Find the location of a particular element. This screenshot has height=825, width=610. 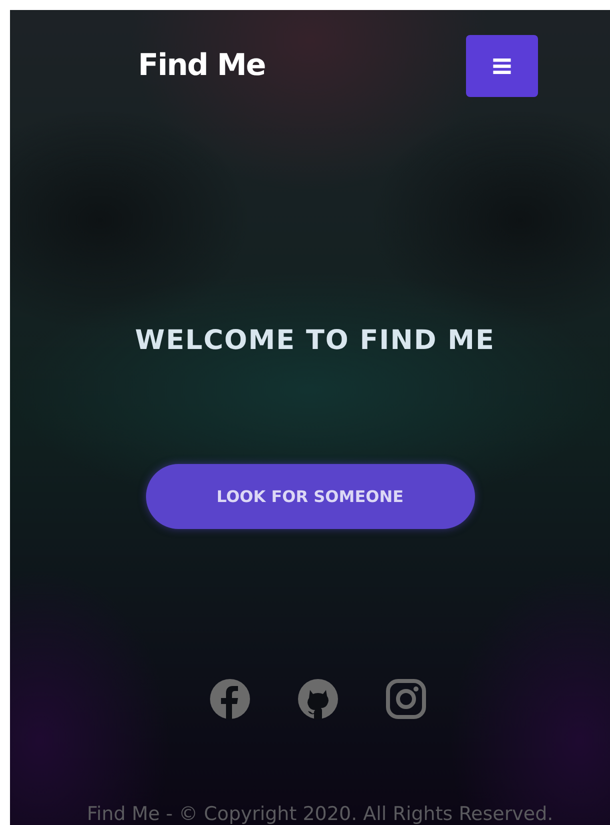

facebook-icon is located at coordinates (230, 699).